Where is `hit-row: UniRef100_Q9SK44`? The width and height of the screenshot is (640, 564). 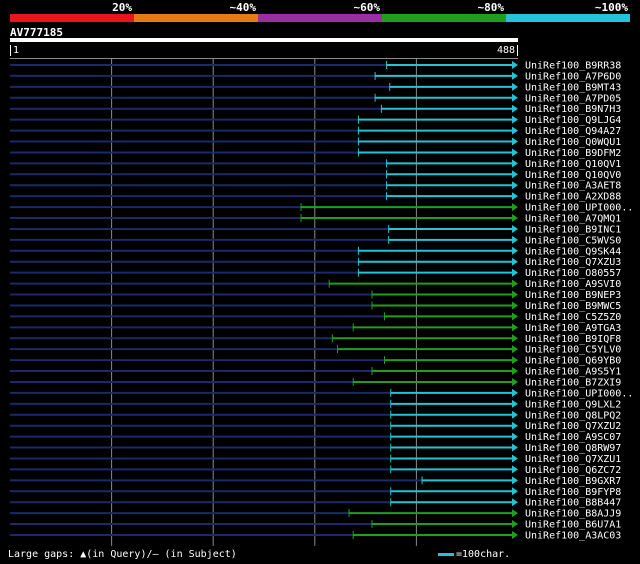
hit-row: UniRef100_Q9SK44 is located at coordinates (315, 251).